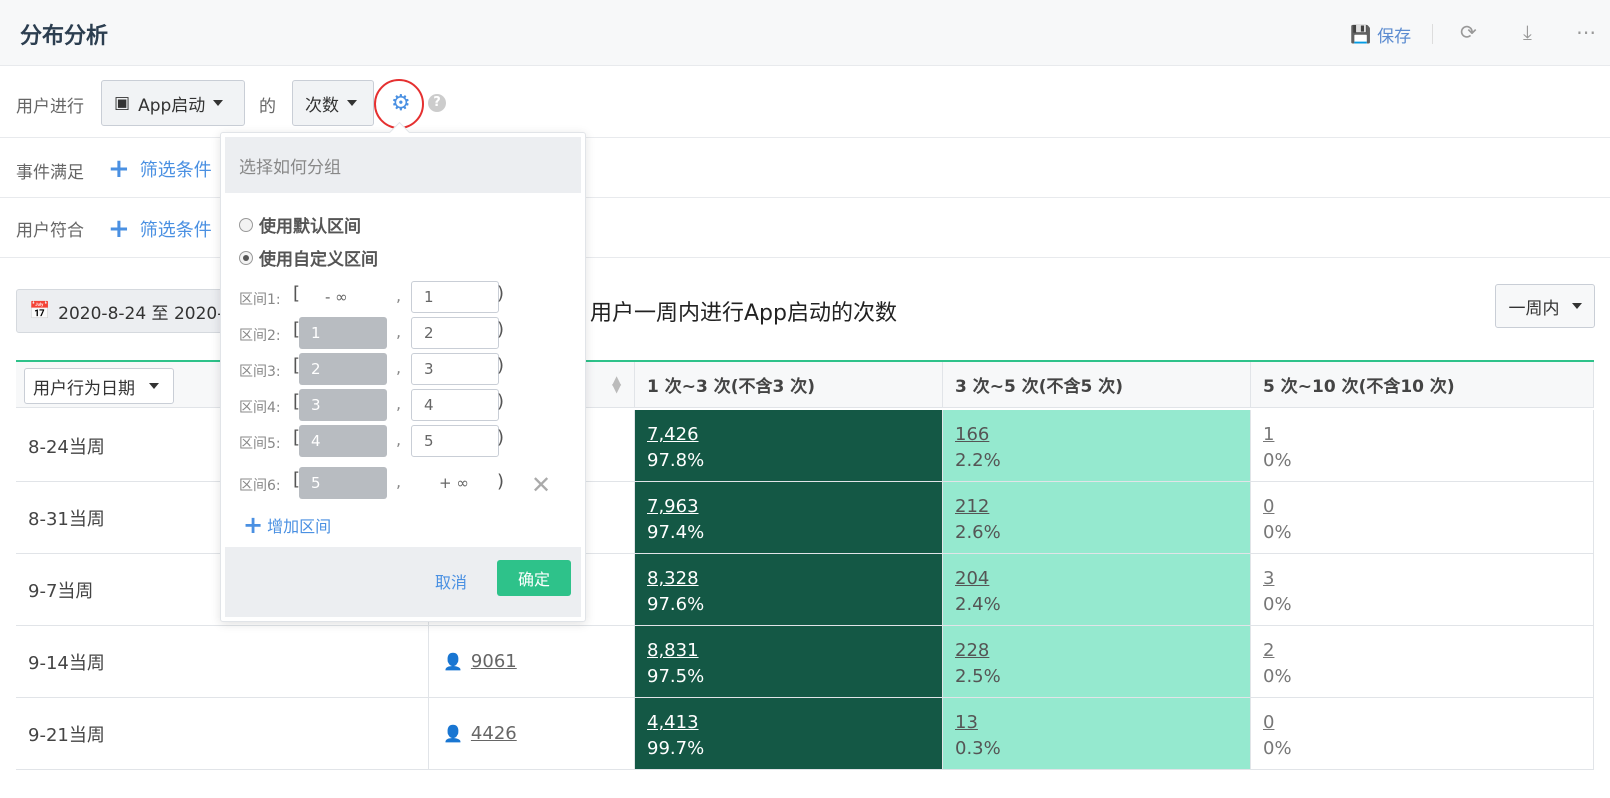  I want to click on save-icon: 💾, so click(1361, 34).